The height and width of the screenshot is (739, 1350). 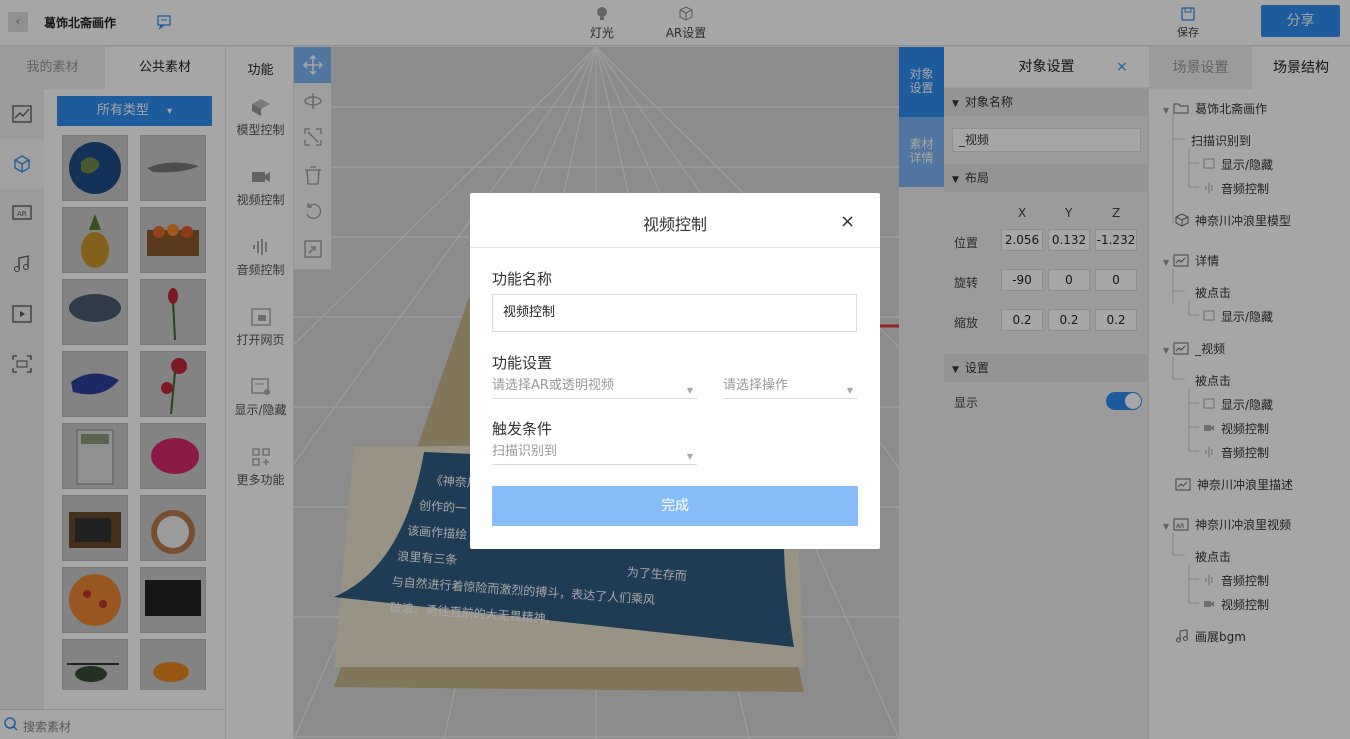 What do you see at coordinates (675, 247) in the screenshot?
I see `divider` at bounding box center [675, 247].